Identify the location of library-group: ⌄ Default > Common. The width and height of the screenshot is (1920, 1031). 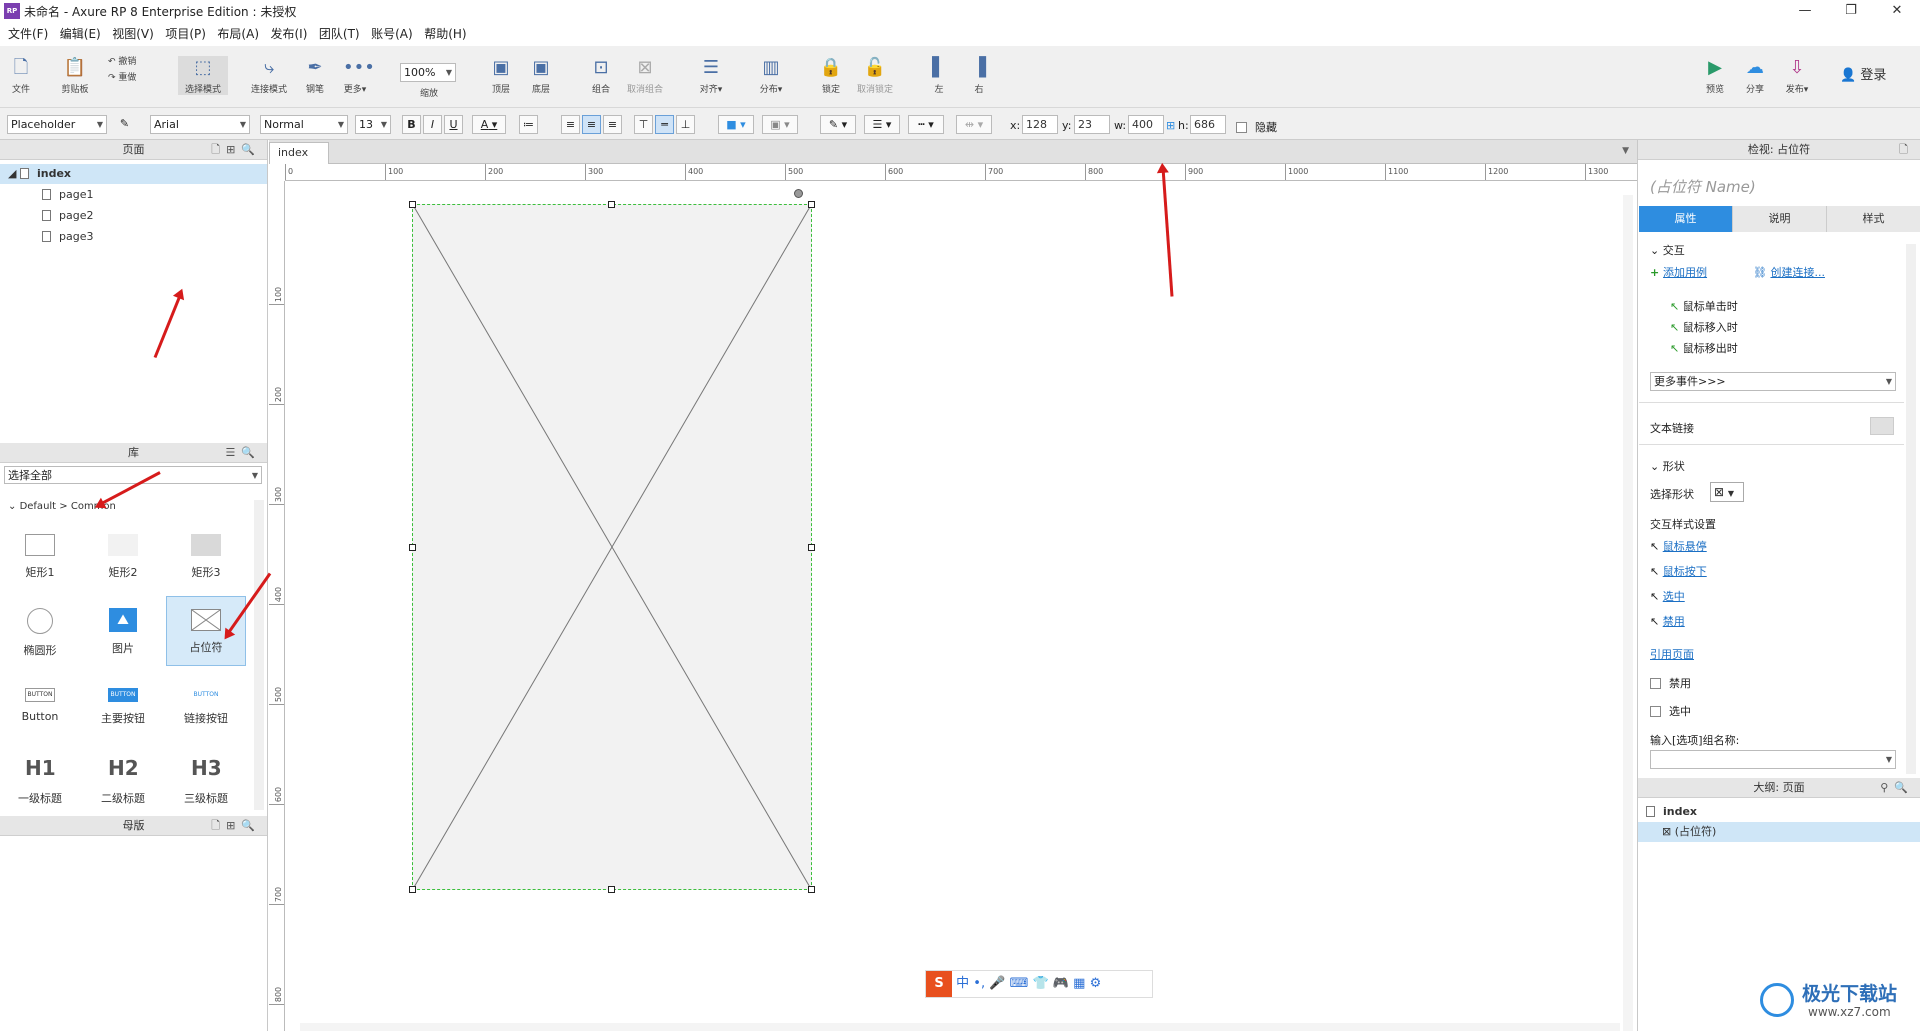
(133, 507).